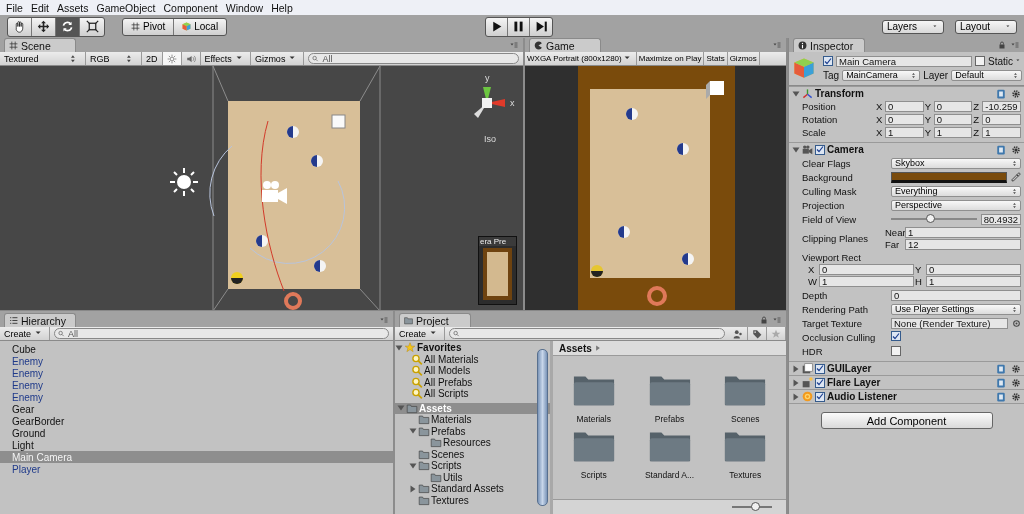  I want to click on number-field: 80.4932, so click(1001, 219).